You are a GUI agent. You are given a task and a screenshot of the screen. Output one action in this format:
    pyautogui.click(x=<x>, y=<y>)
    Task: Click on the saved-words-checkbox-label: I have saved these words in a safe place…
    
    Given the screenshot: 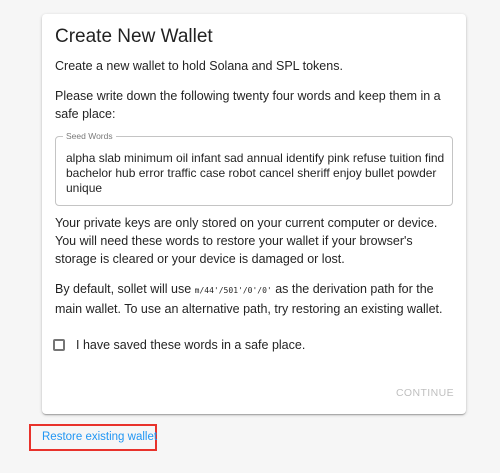 What is the action you would take?
    pyautogui.click(x=190, y=345)
    